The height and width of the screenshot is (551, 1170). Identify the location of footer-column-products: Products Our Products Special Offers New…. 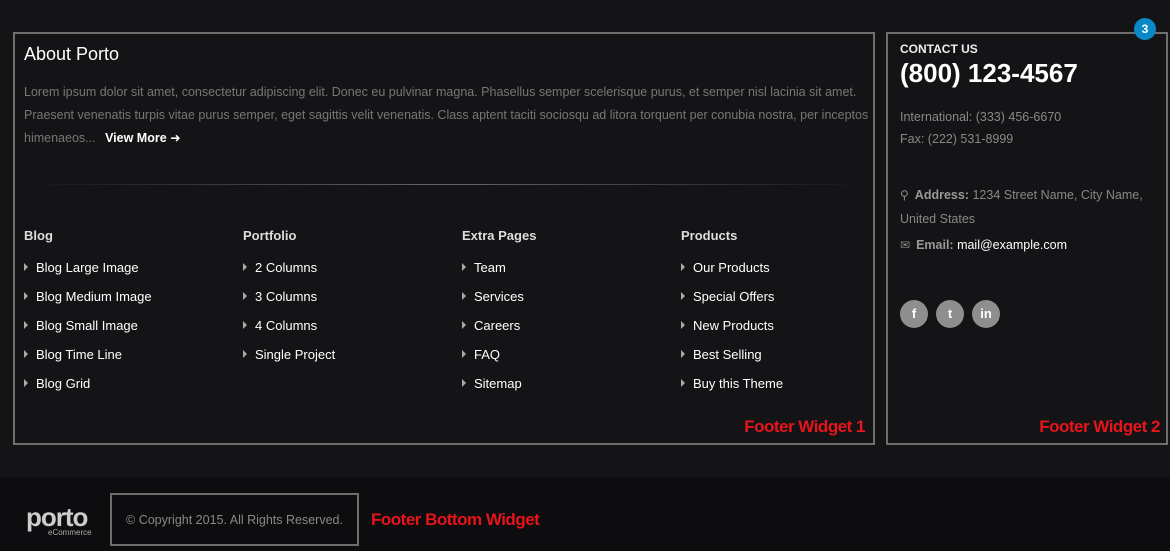
(786, 316).